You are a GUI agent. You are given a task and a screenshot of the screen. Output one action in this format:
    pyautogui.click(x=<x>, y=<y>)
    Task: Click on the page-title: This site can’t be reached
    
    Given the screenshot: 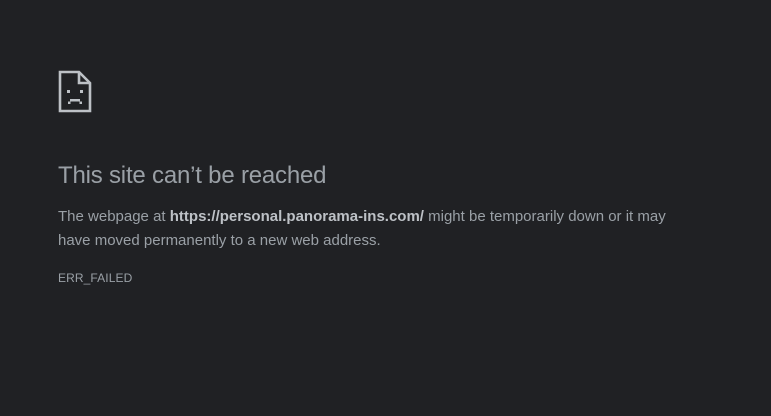 What is the action you would take?
    pyautogui.click(x=192, y=175)
    